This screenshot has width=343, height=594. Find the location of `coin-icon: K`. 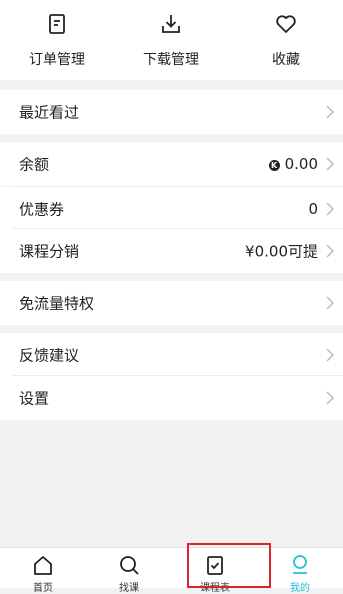

coin-icon: K is located at coordinates (274, 165).